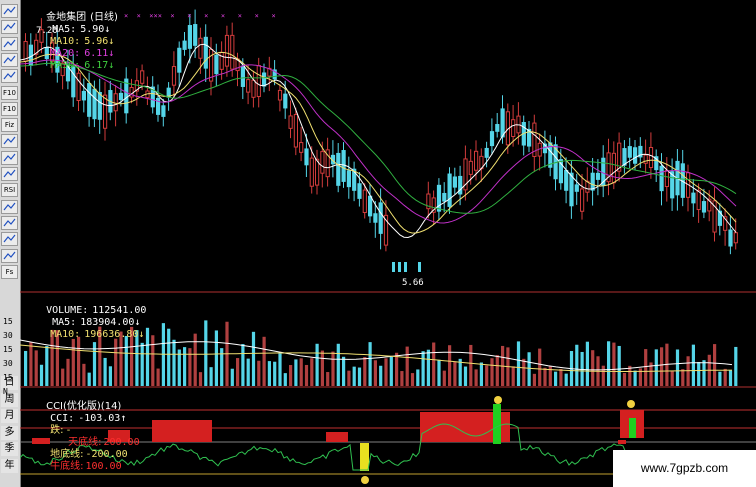 The height and width of the screenshot is (487, 756). I want to click on fib-icon: F10, so click(9, 92).